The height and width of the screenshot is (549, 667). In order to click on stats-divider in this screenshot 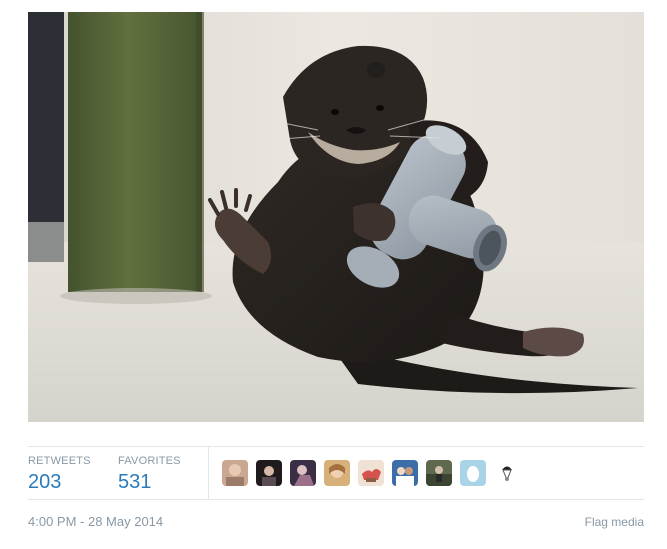, I will do `click(208, 473)`.